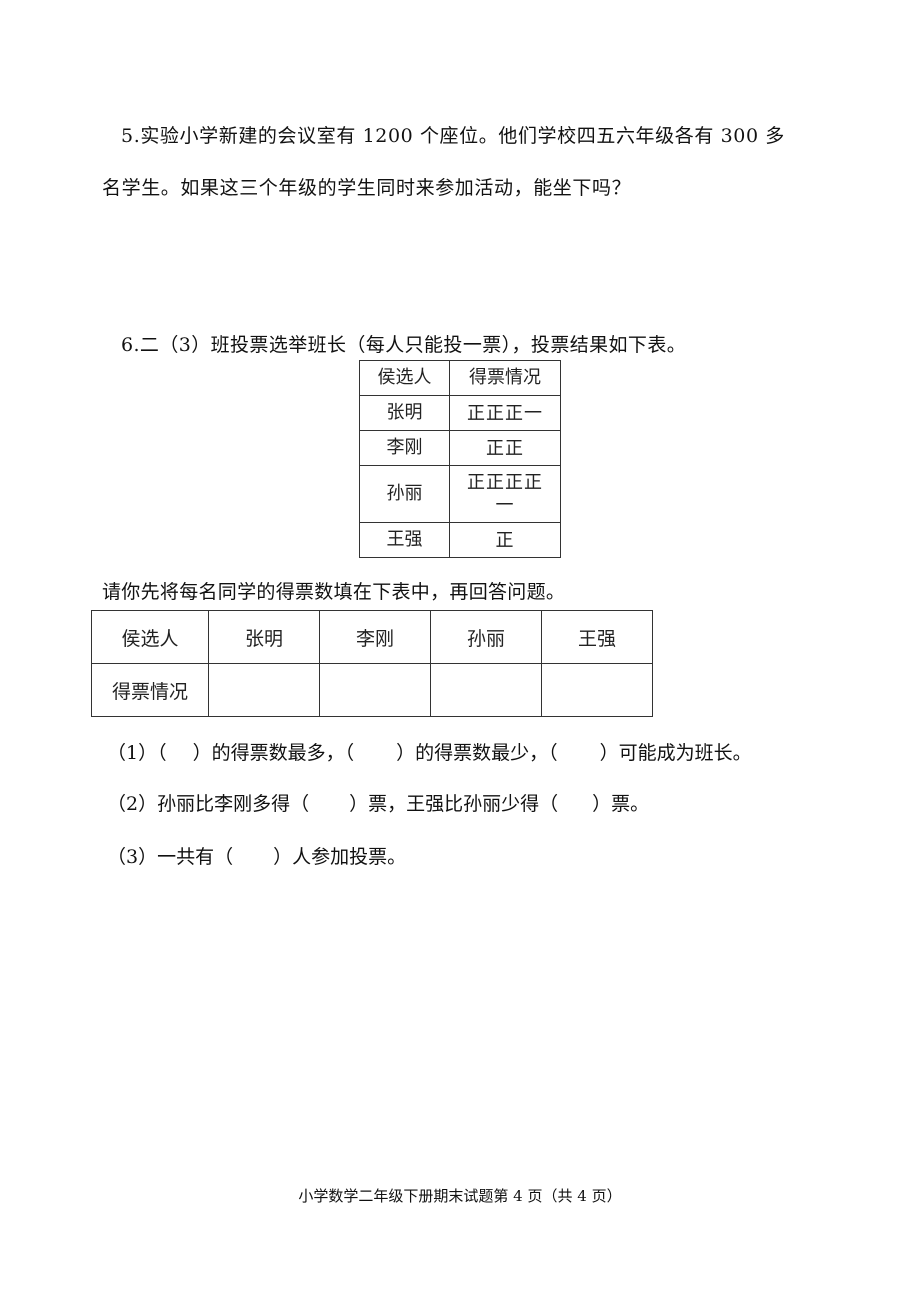  I want to click on tally-header-candidate: 侯选人, so click(404, 378).